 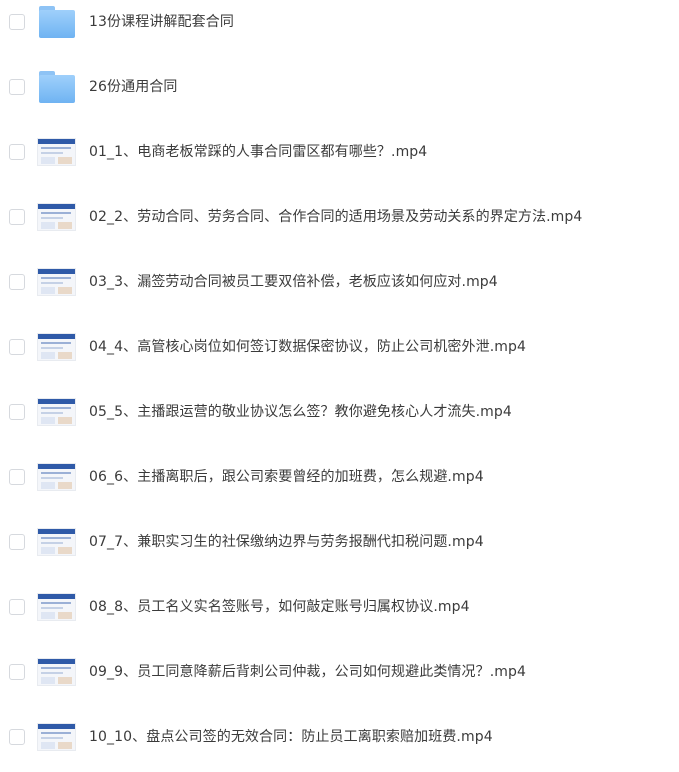 What do you see at coordinates (286, 477) in the screenshot?
I see `file-name: 06_6、主播离职后，跟公司索要曾经的加班费，怎么规避.mp4` at bounding box center [286, 477].